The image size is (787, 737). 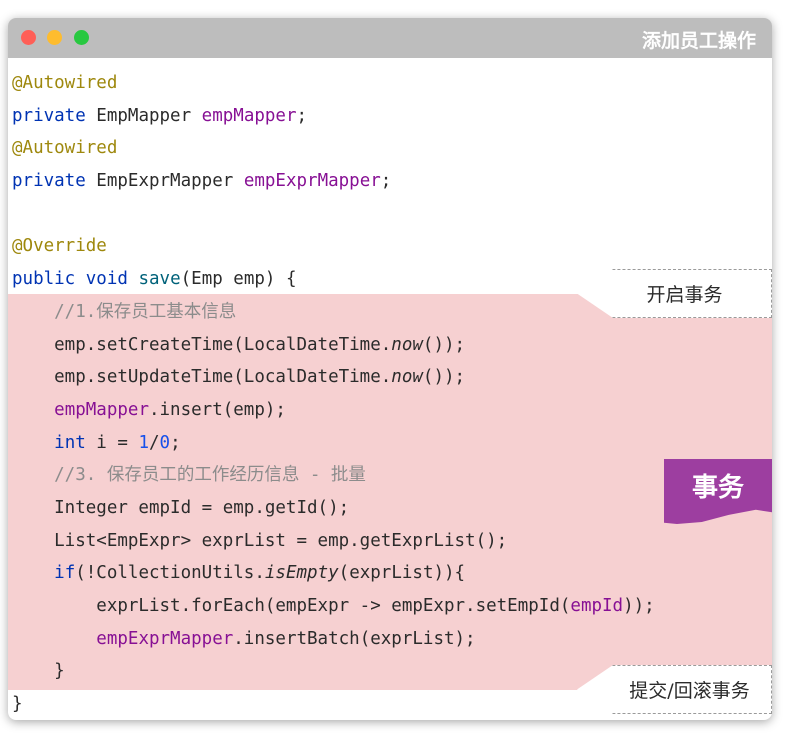 I want to click on title-bar: 添加员工操作, so click(x=390, y=38).